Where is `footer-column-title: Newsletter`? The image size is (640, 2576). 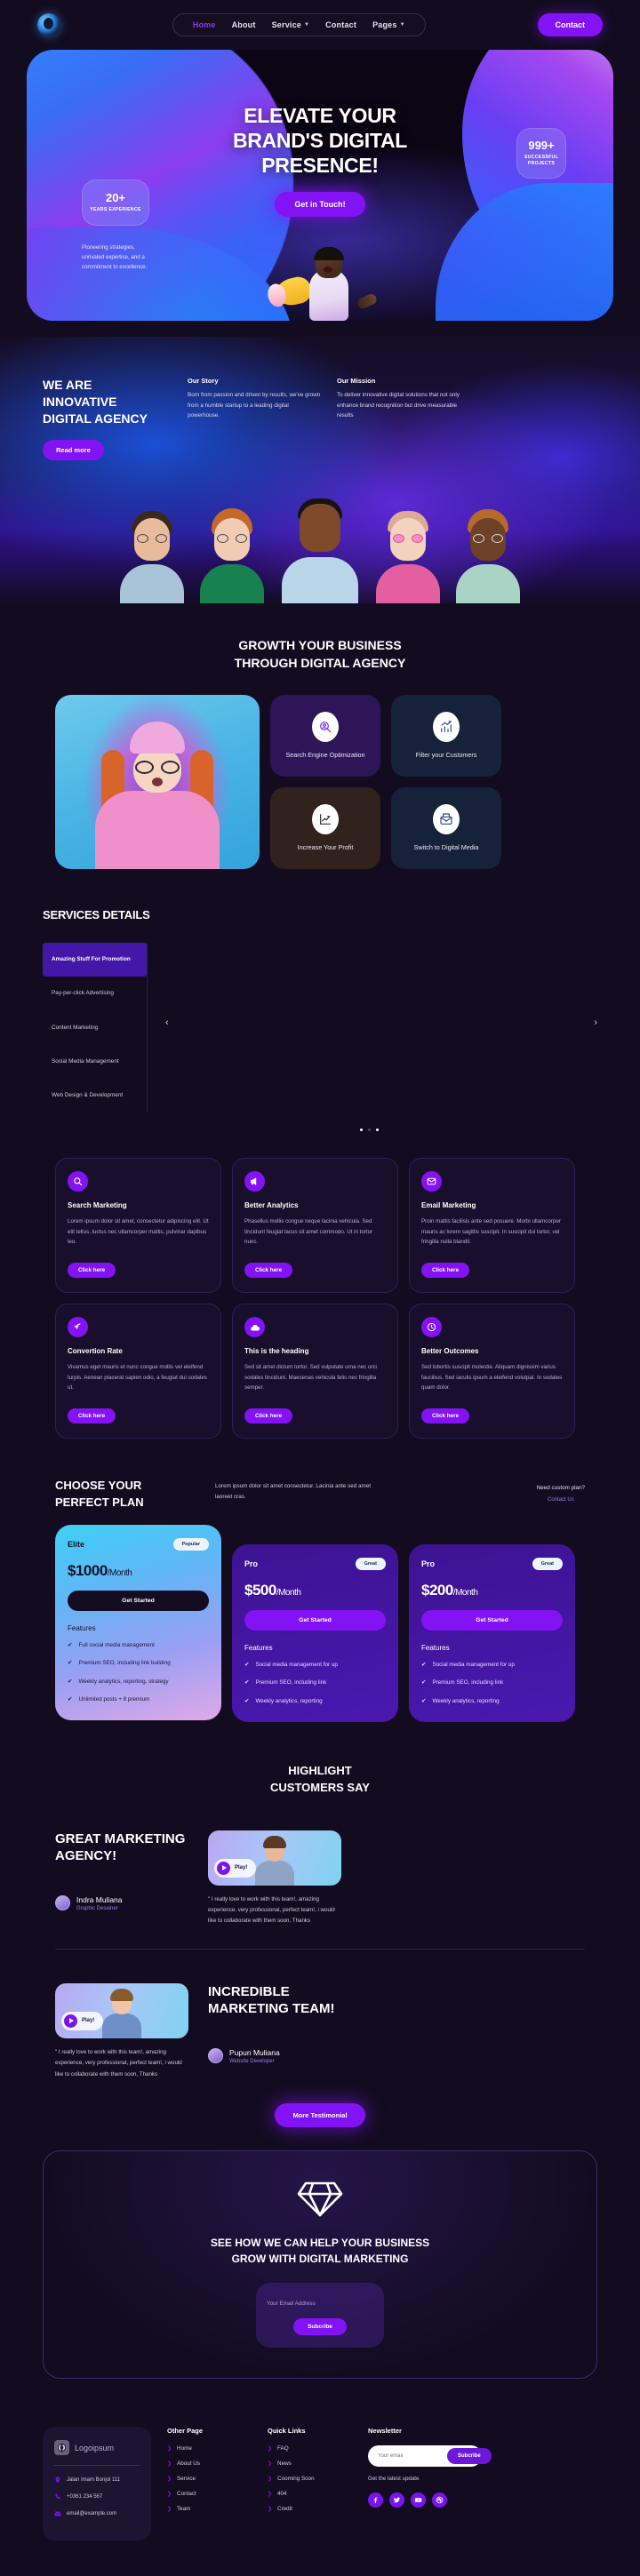 footer-column-title: Newsletter is located at coordinates (385, 2431).